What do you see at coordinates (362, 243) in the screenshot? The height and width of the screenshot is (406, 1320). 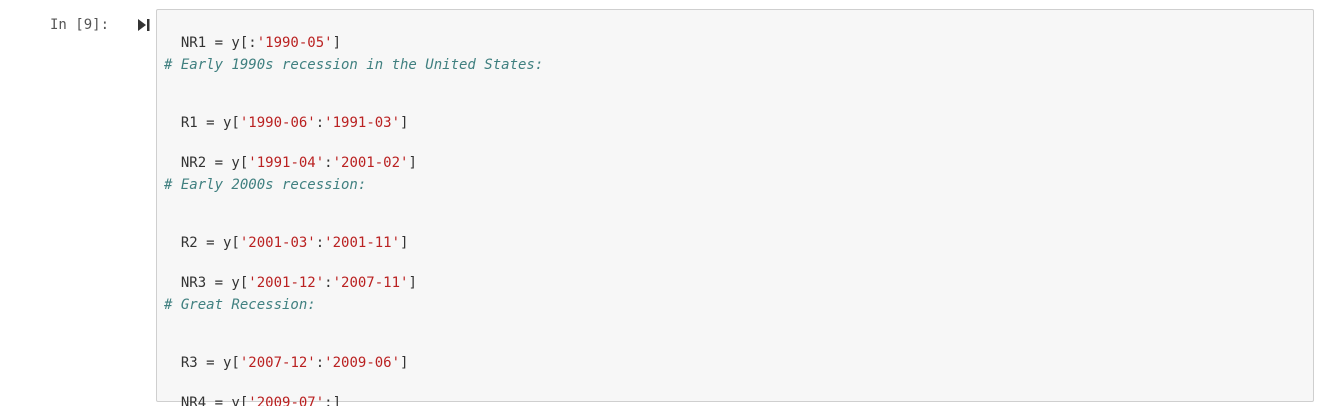 I see `string-literal: '2001-11'` at bounding box center [362, 243].